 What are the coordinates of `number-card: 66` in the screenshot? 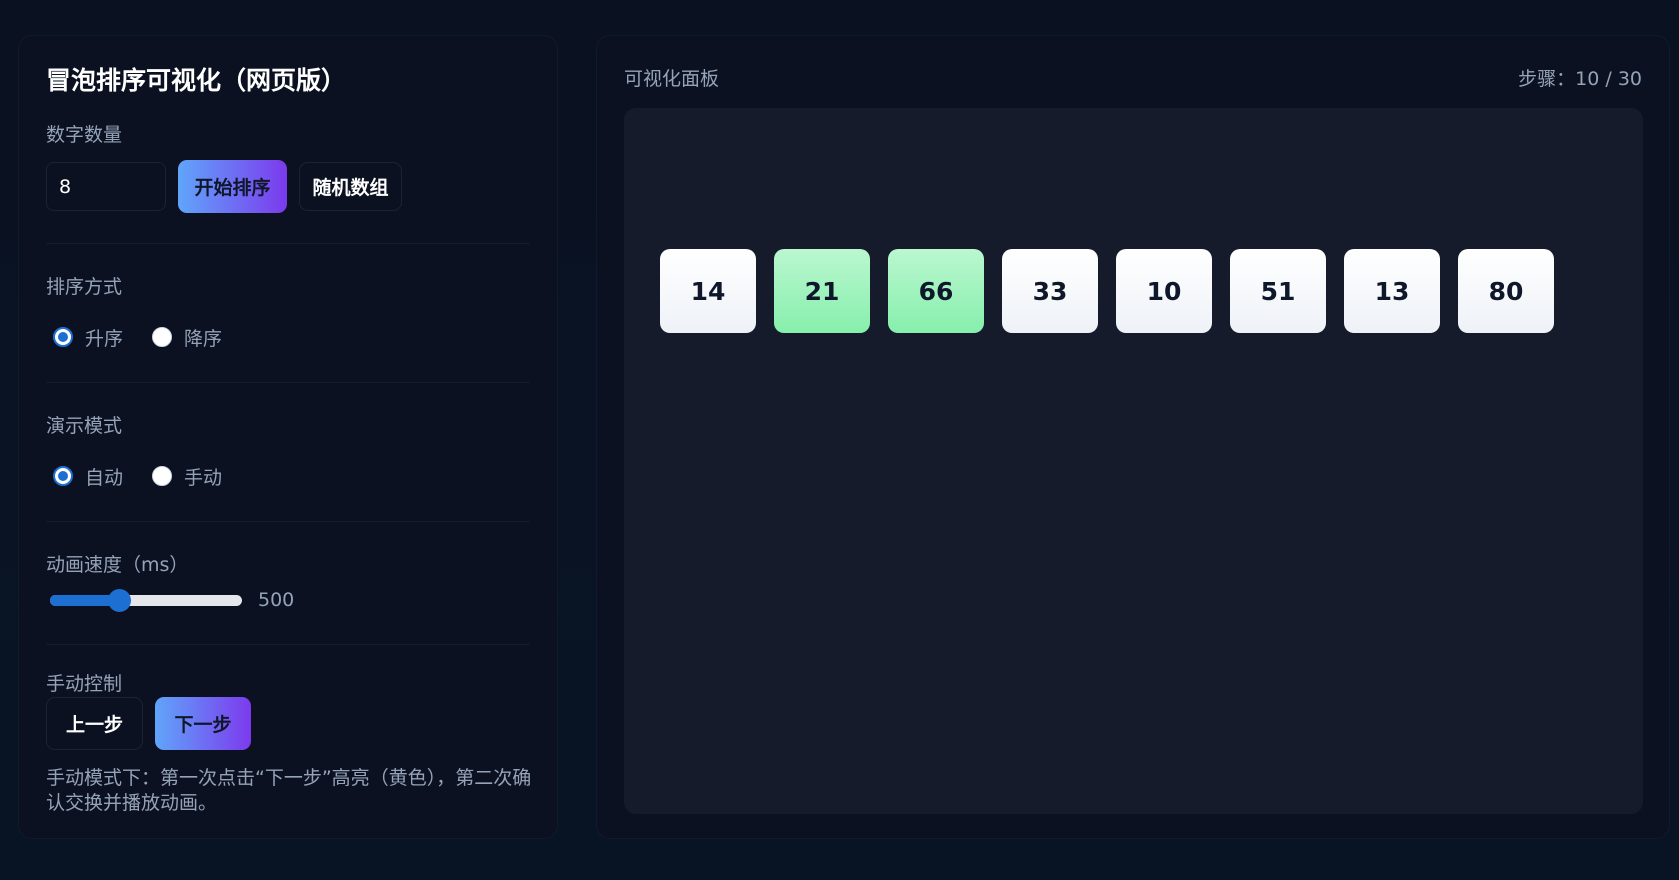 It's located at (936, 291).